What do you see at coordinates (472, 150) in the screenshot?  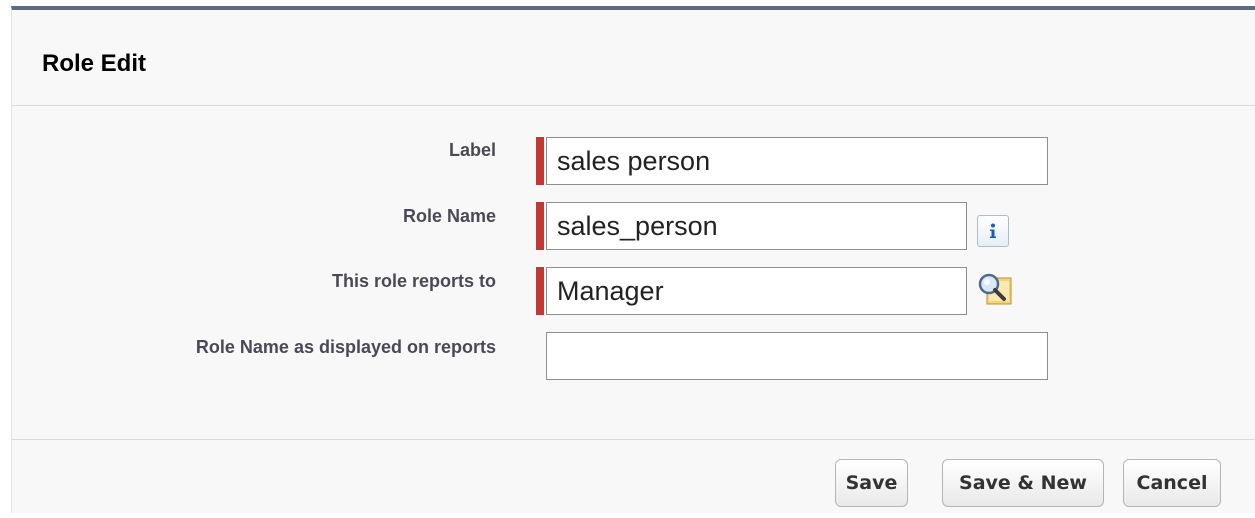 I see `label-field-label: Label` at bounding box center [472, 150].